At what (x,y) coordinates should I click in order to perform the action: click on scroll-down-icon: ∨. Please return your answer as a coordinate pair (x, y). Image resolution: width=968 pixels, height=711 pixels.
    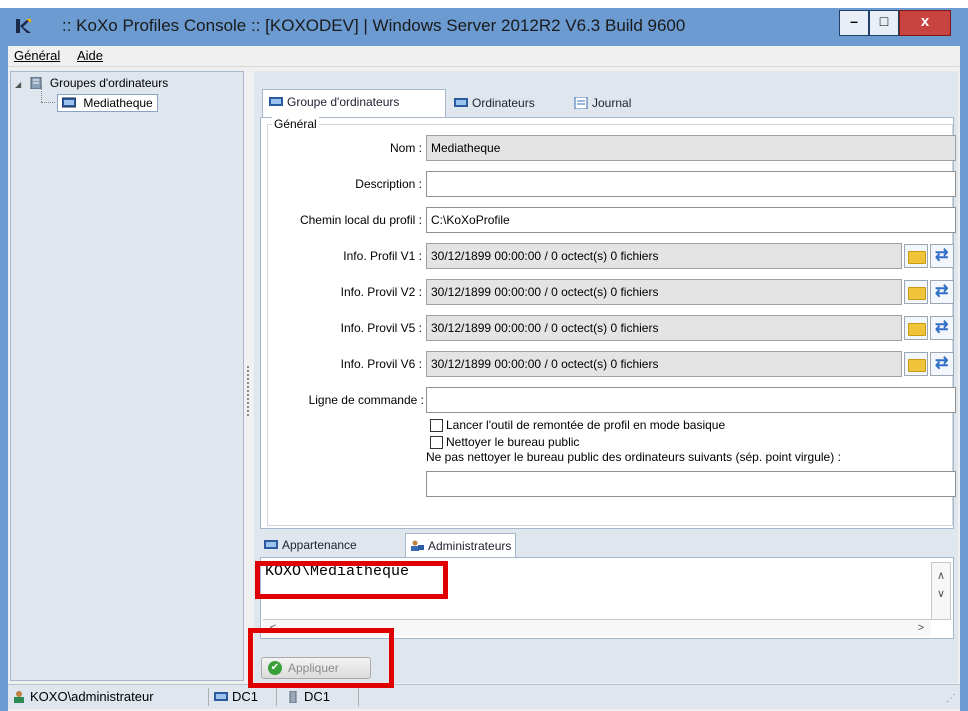
    Looking at the image, I should click on (941, 594).